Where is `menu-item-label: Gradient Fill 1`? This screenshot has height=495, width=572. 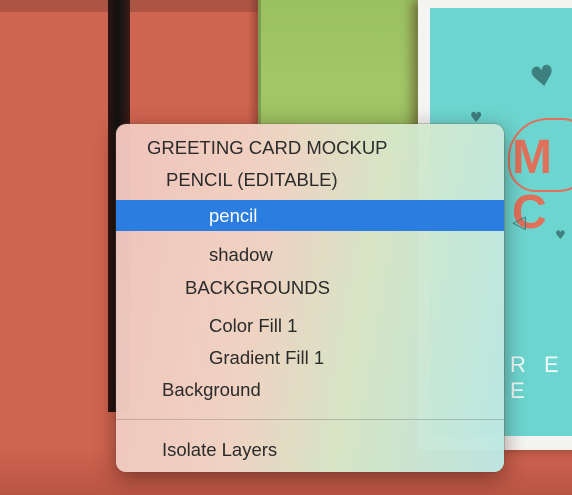
menu-item-label: Gradient Fill 1 is located at coordinates (267, 357).